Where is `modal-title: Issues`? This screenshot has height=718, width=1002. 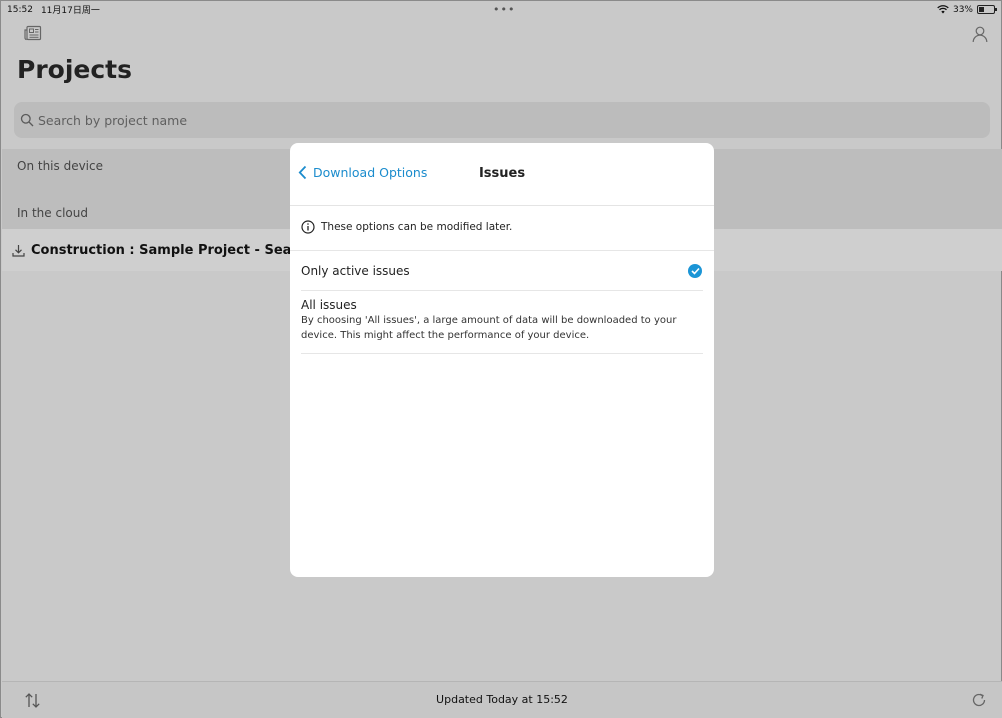
modal-title: Issues is located at coordinates (502, 173).